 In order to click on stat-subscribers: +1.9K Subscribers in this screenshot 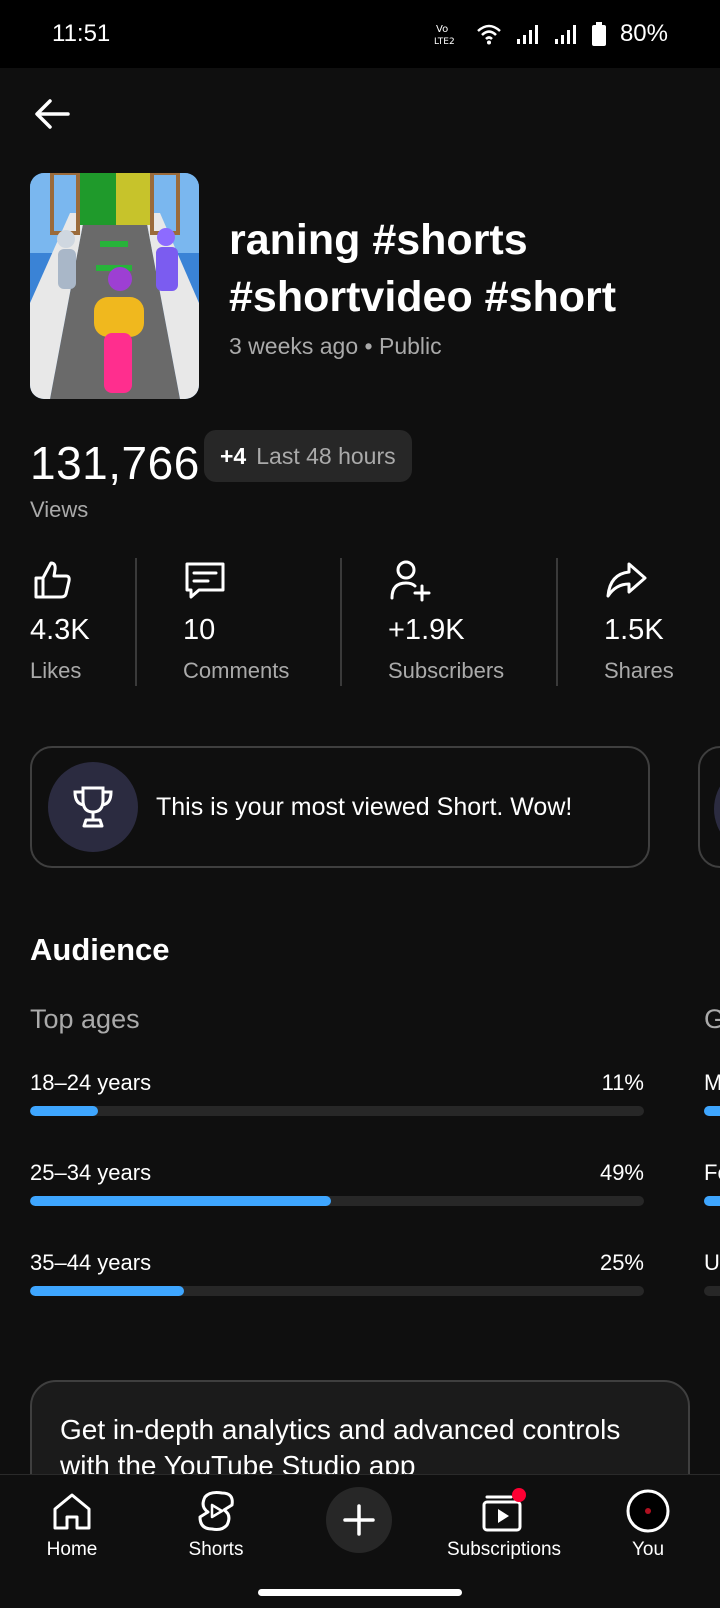, I will do `click(446, 621)`.